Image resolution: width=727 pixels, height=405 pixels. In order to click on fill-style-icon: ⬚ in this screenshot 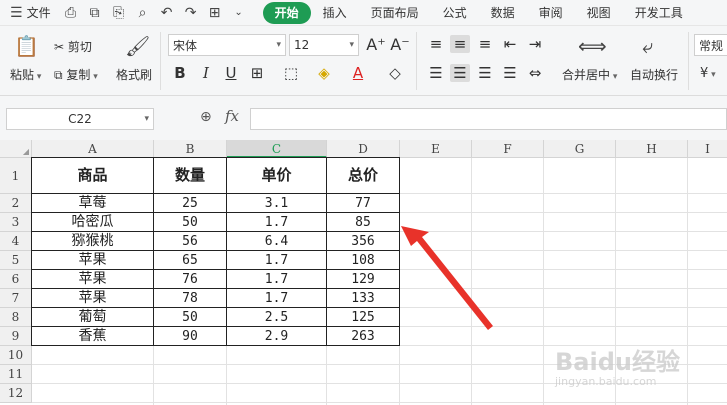, I will do `click(291, 73)`.